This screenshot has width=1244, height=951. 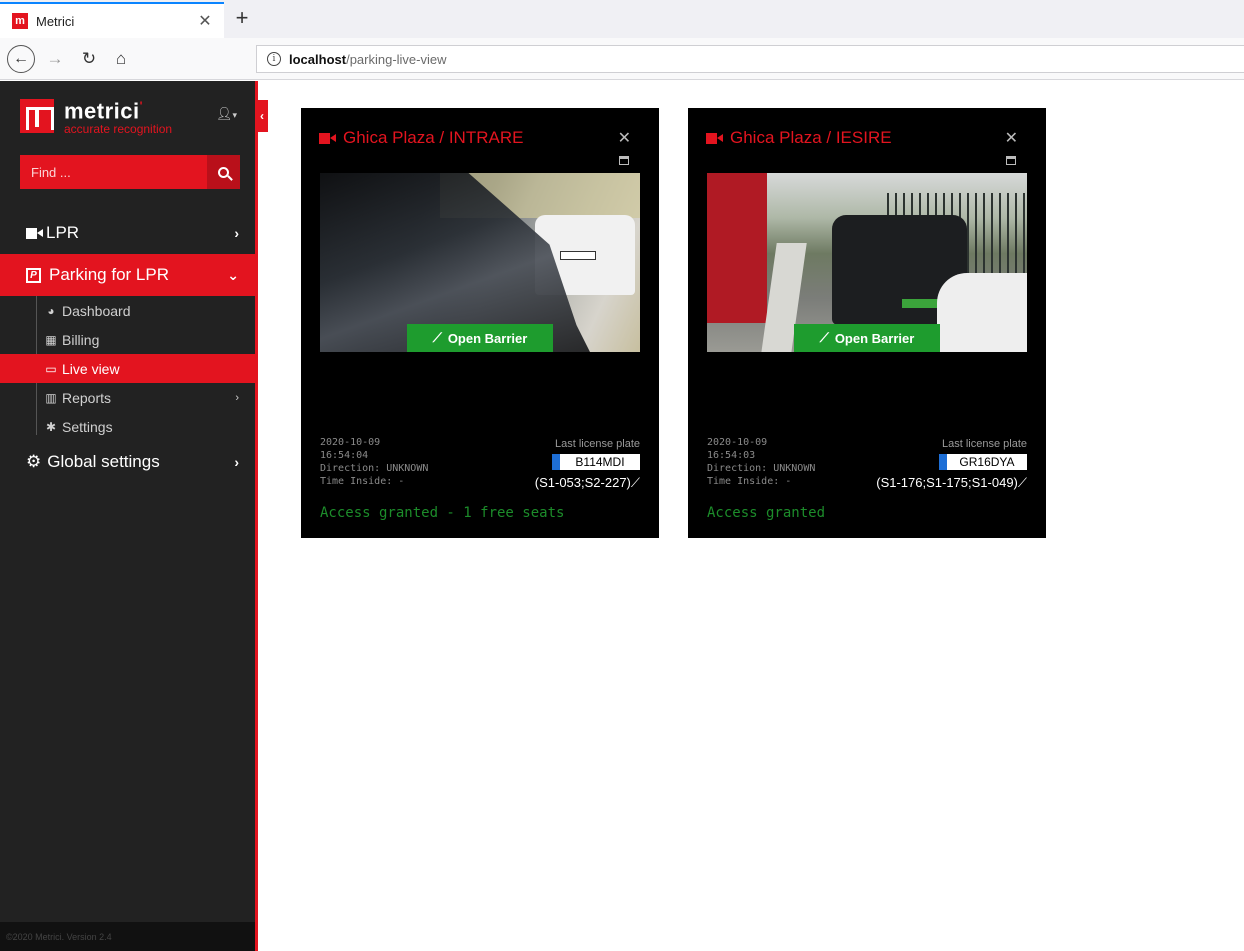 I want to click on palette-icon: ◕, so click(x=51, y=310).